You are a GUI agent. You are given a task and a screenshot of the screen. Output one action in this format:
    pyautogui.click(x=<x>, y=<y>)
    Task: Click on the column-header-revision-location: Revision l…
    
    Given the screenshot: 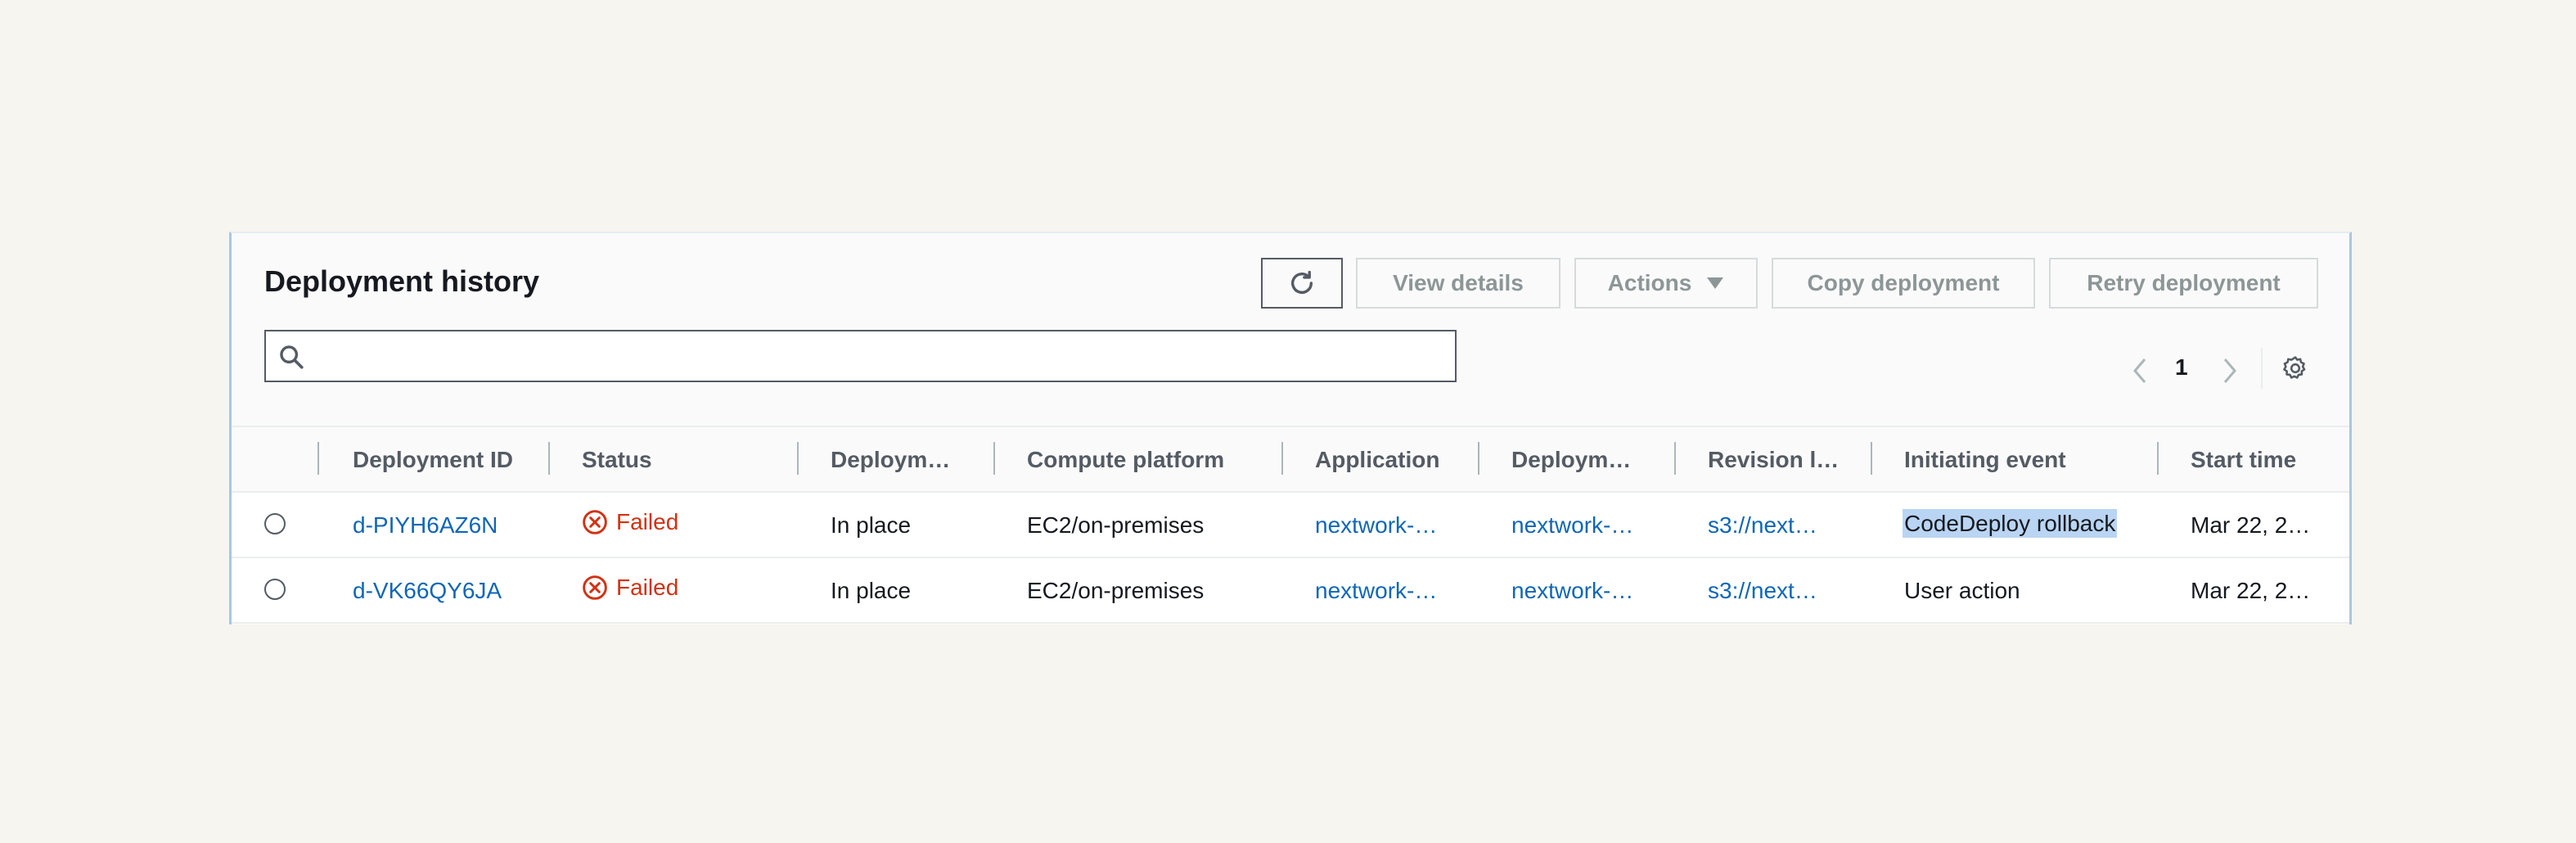 What is the action you would take?
    pyautogui.click(x=1773, y=460)
    